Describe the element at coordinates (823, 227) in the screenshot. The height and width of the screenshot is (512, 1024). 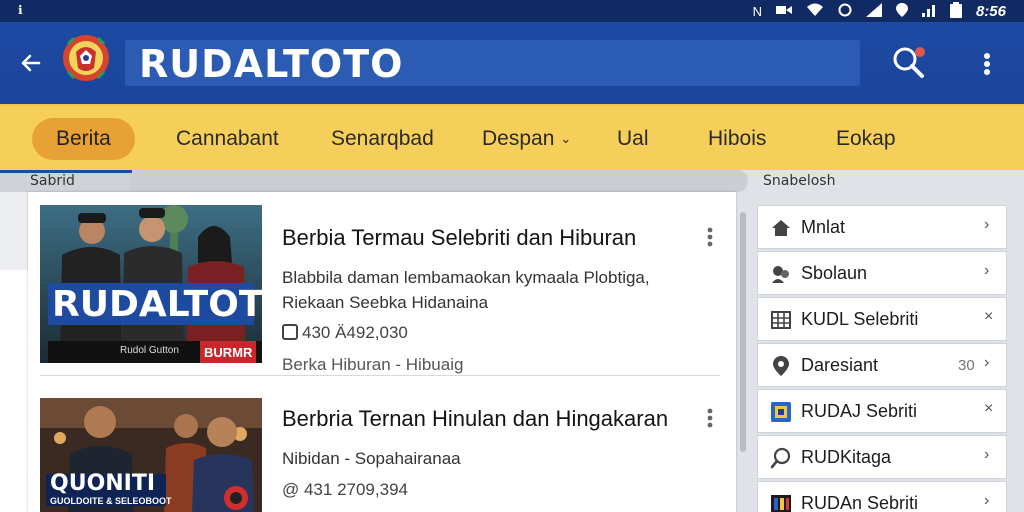
I see `side-item-label: Mnlat` at that location.